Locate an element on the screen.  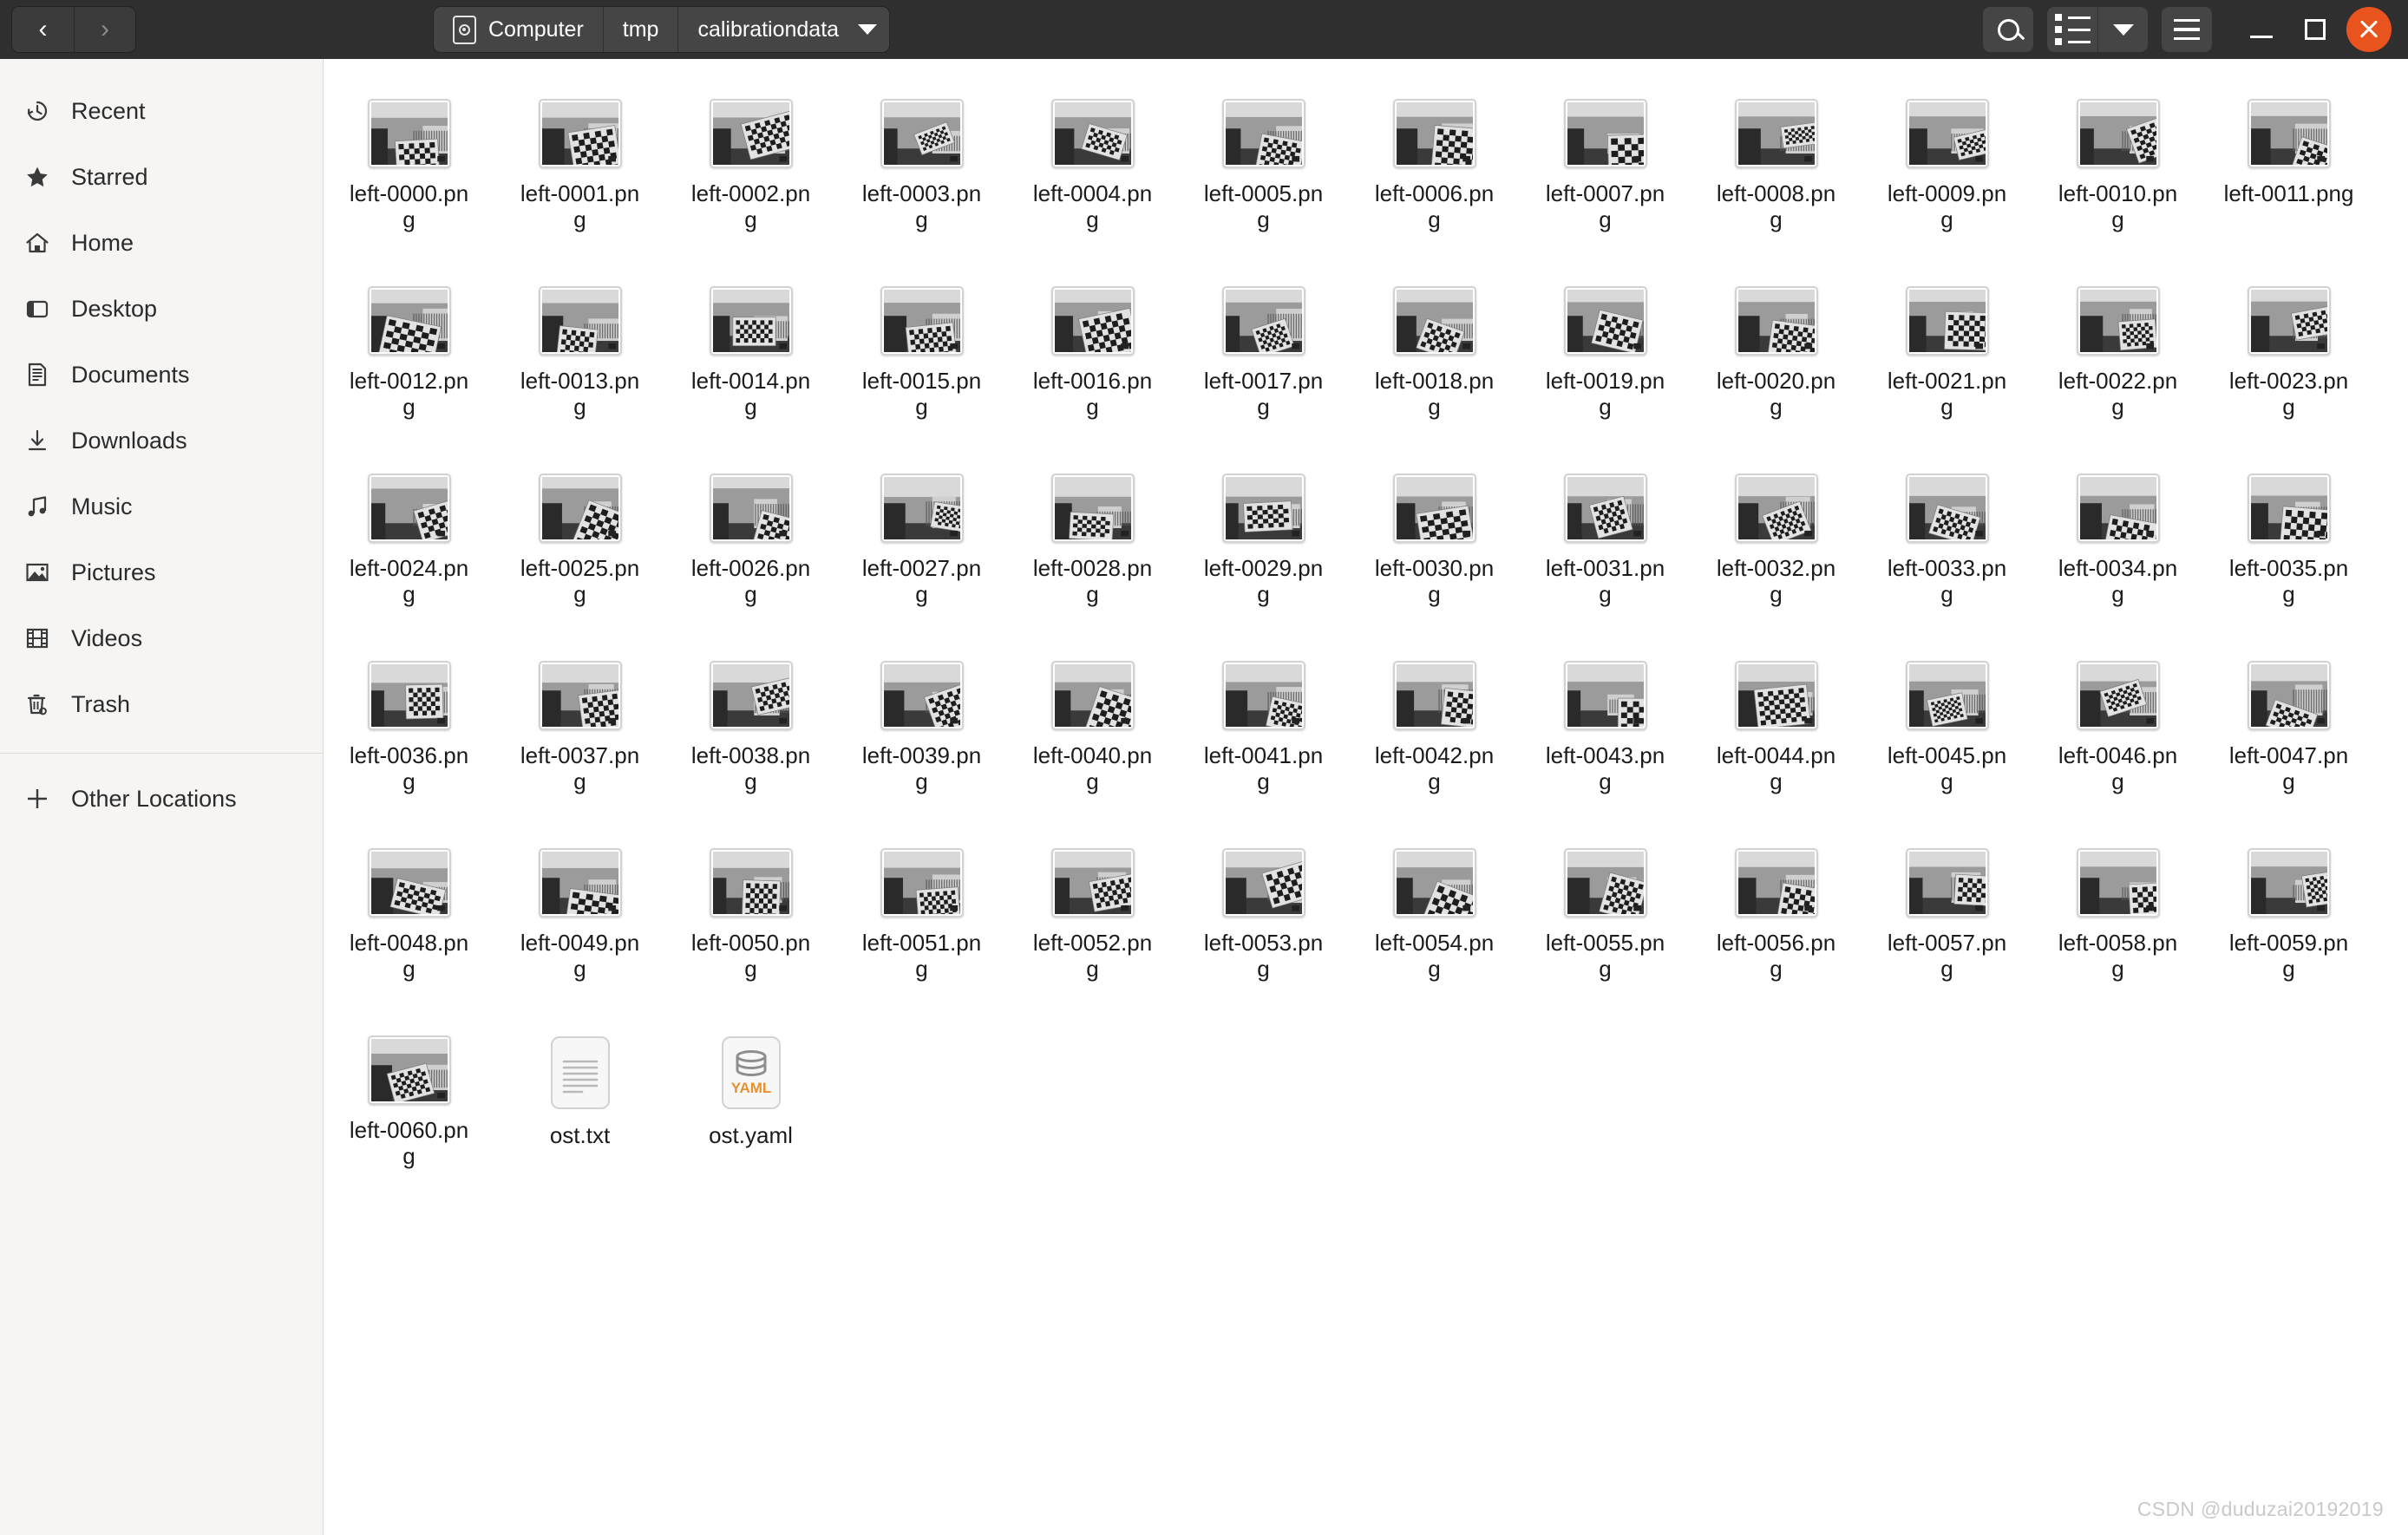
sidebar-item-recent: Recent is located at coordinates (161, 111).